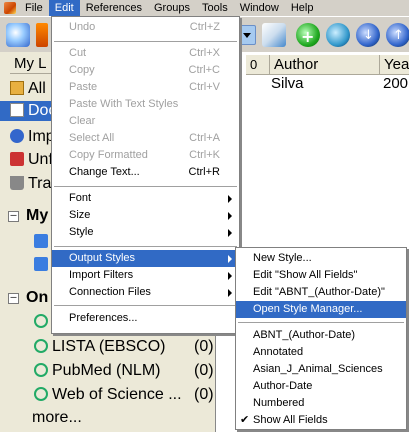 The image size is (409, 432). What do you see at coordinates (259, 8) in the screenshot?
I see `menu-window: Window` at bounding box center [259, 8].